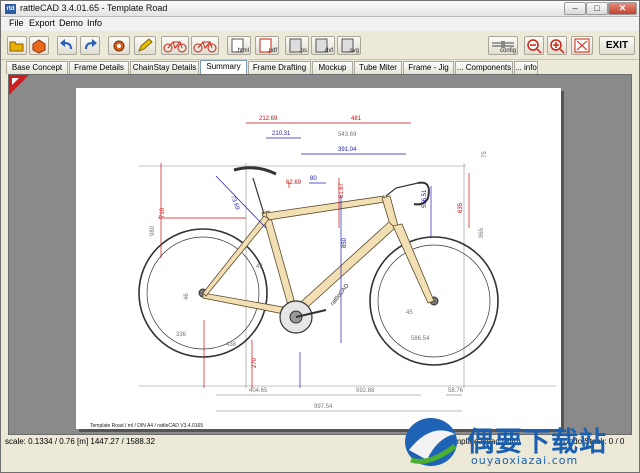  Describe the element at coordinates (163, 212) in the screenshot. I see `dim-710: 710` at that location.